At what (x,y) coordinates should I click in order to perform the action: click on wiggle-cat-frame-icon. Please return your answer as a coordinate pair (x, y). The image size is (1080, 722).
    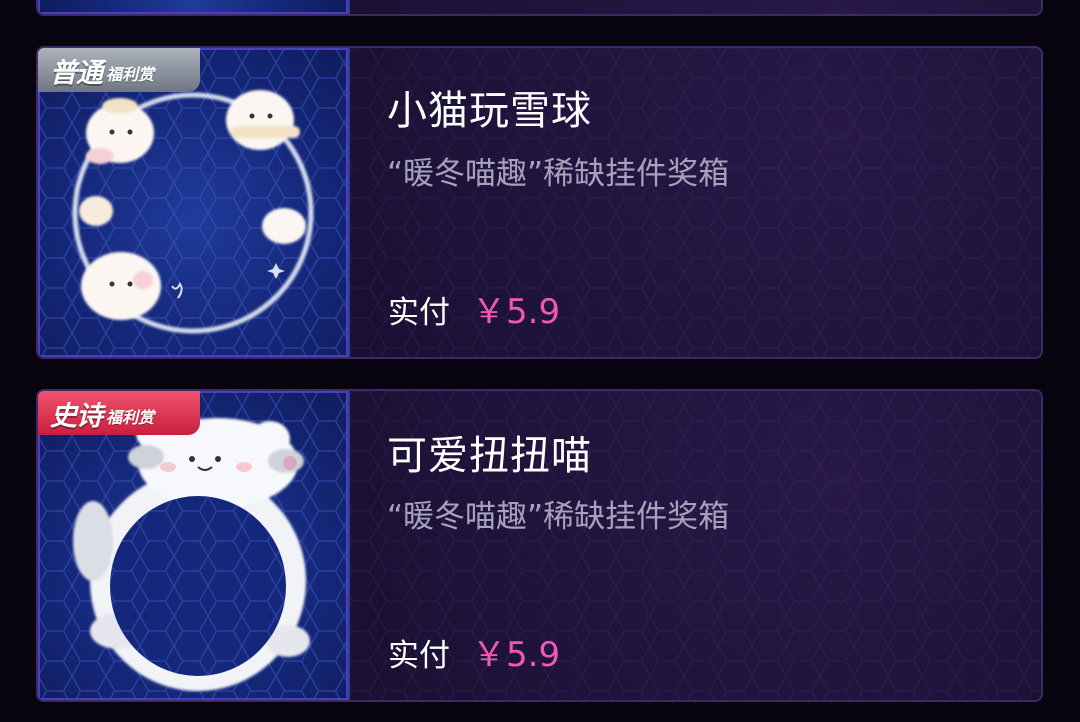
    Looking at the image, I should click on (191, 553).